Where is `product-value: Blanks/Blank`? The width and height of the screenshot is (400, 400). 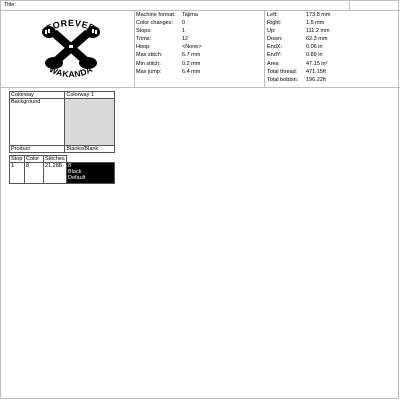 product-value: Blanks/Blank is located at coordinates (89, 149).